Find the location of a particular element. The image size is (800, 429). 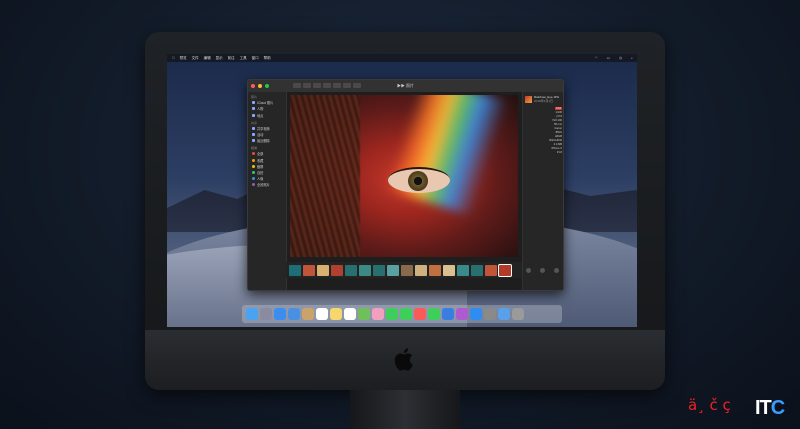

numbers-icon is located at coordinates (434, 314).